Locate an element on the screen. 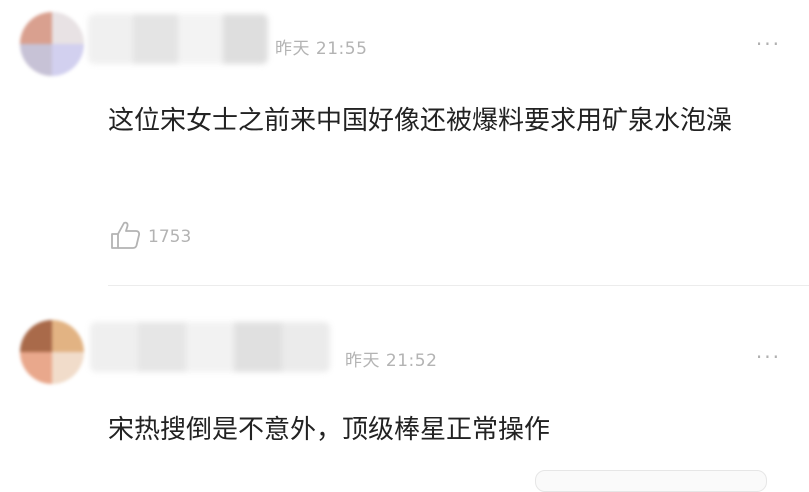 The height and width of the screenshot is (492, 809). divider is located at coordinates (458, 285).